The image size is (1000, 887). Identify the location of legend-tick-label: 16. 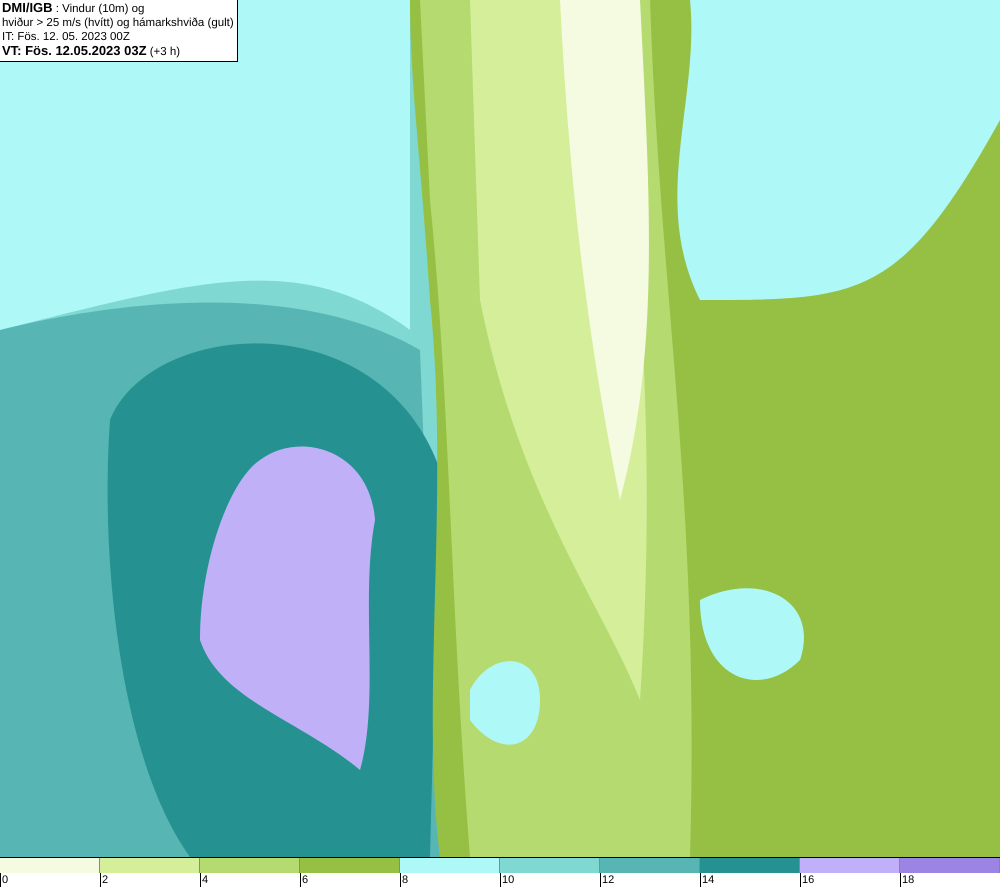
(808, 880).